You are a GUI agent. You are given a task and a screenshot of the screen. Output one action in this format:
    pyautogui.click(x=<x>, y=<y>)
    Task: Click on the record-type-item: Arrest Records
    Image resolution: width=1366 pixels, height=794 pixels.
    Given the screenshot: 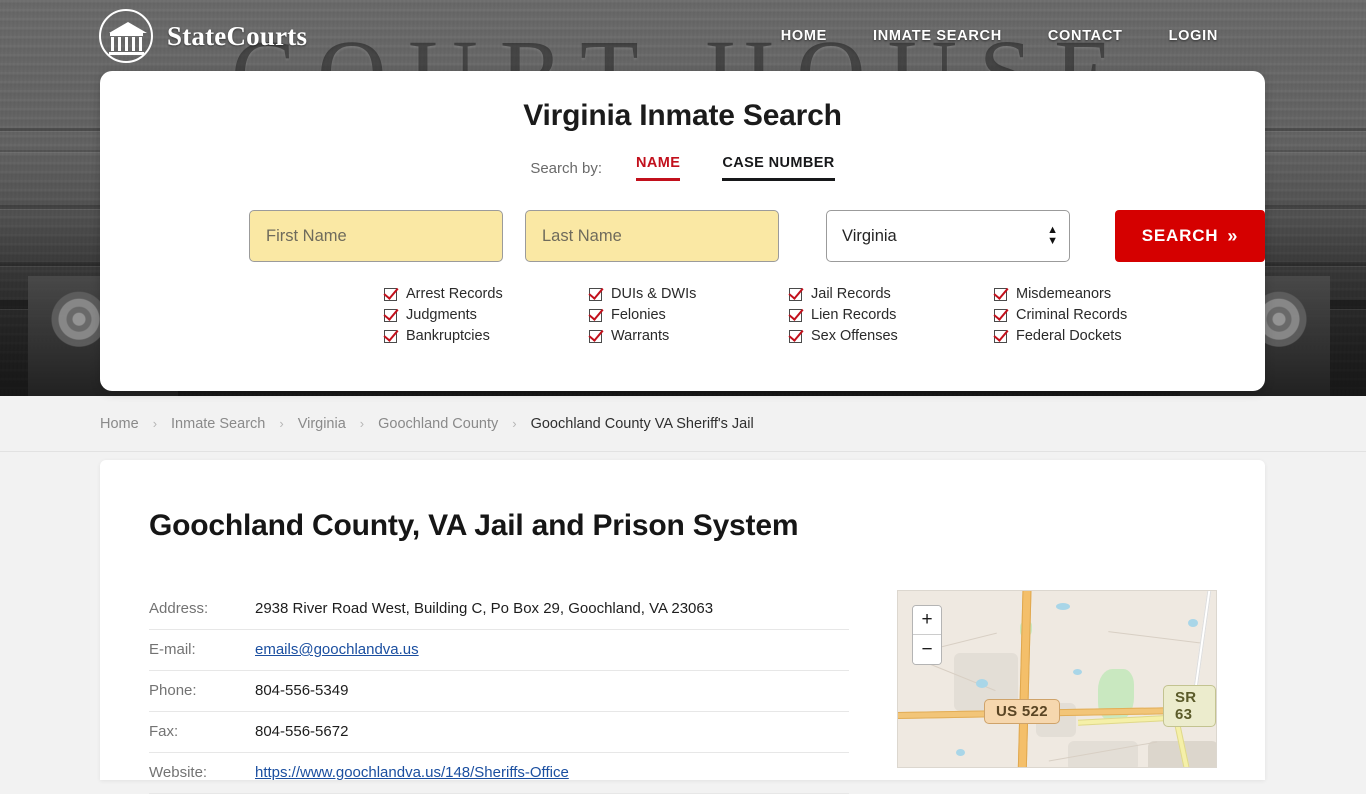 What is the action you would take?
    pyautogui.click(x=486, y=294)
    